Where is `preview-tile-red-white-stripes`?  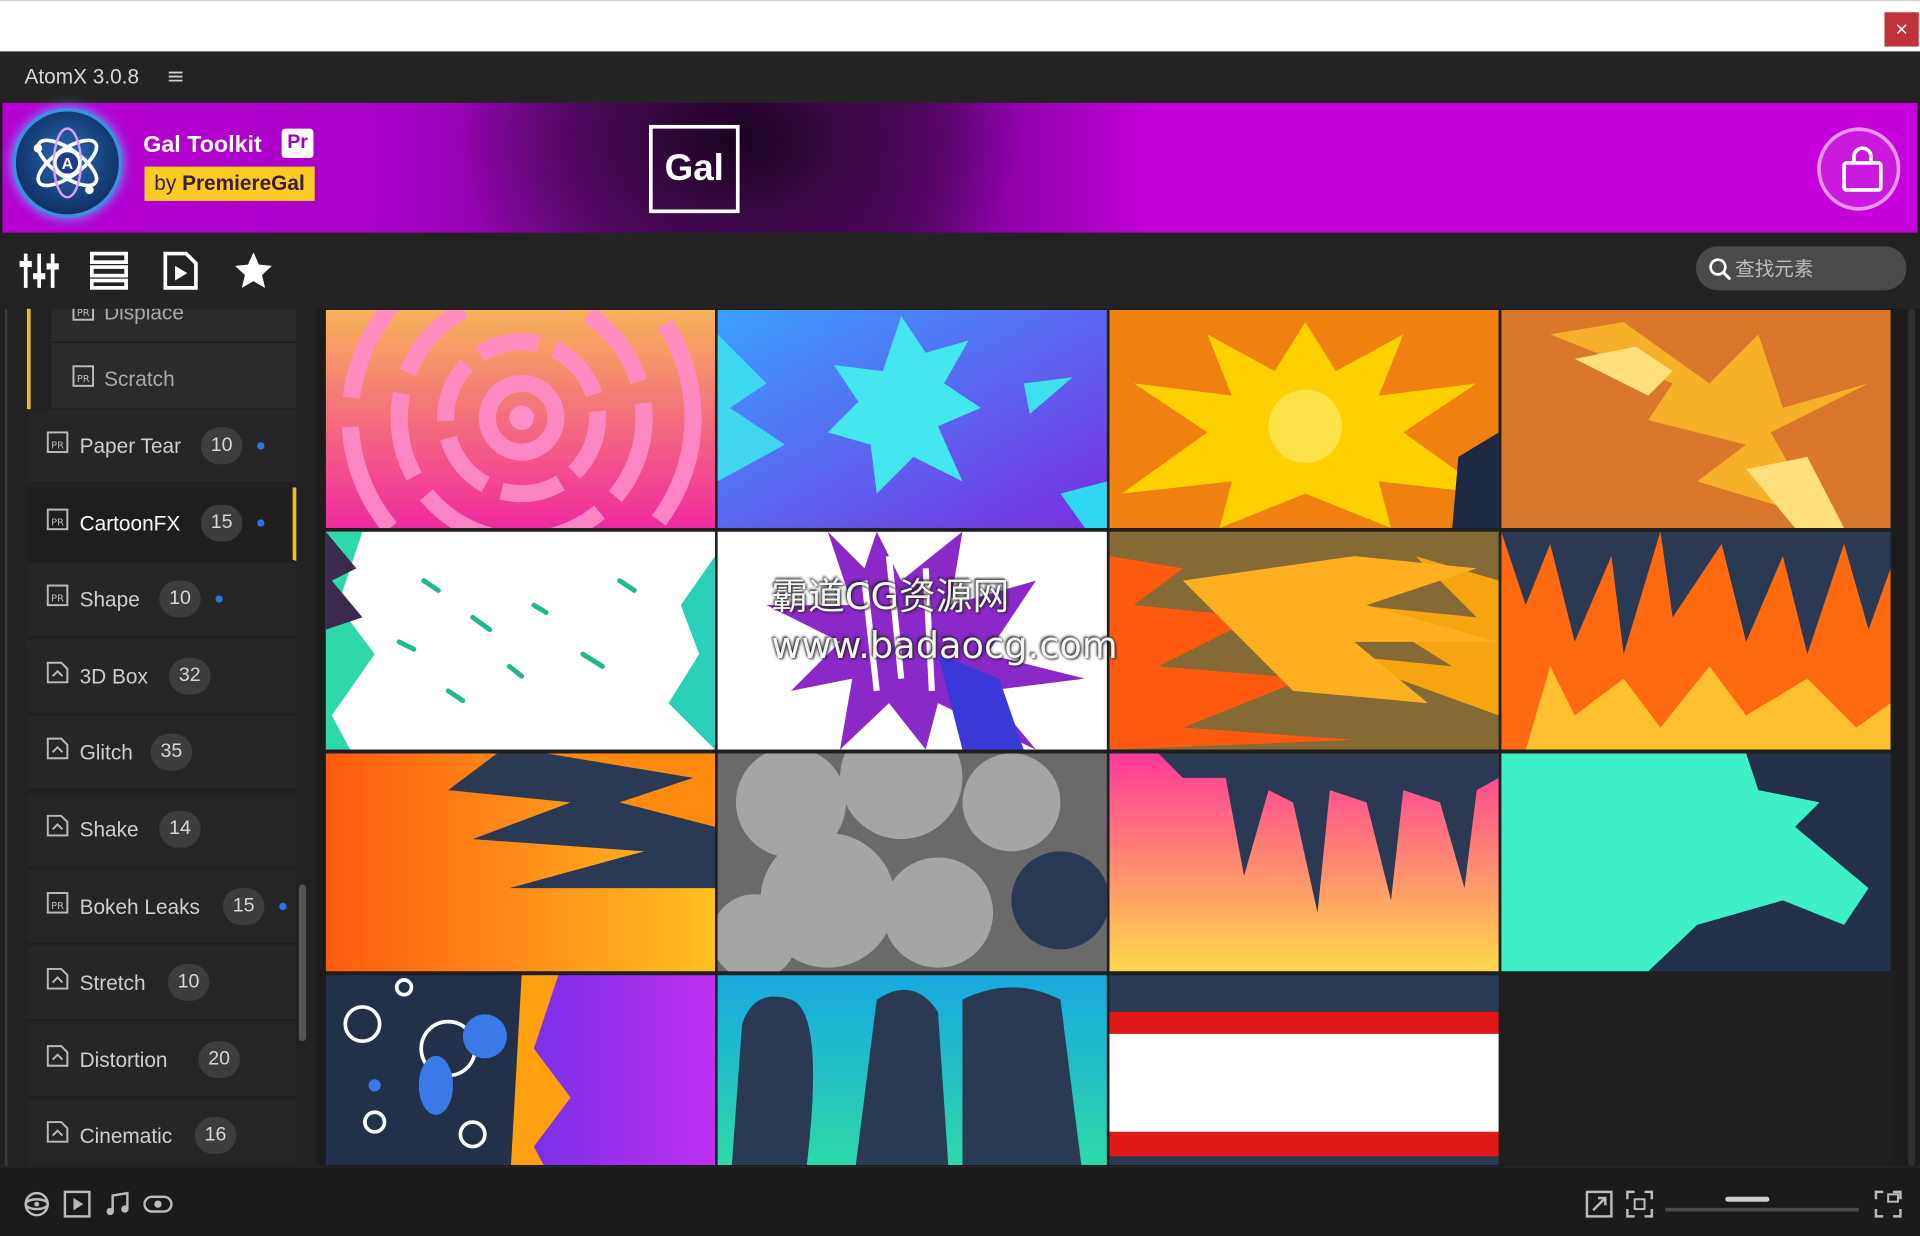
preview-tile-red-white-stripes is located at coordinates (1304, 1070).